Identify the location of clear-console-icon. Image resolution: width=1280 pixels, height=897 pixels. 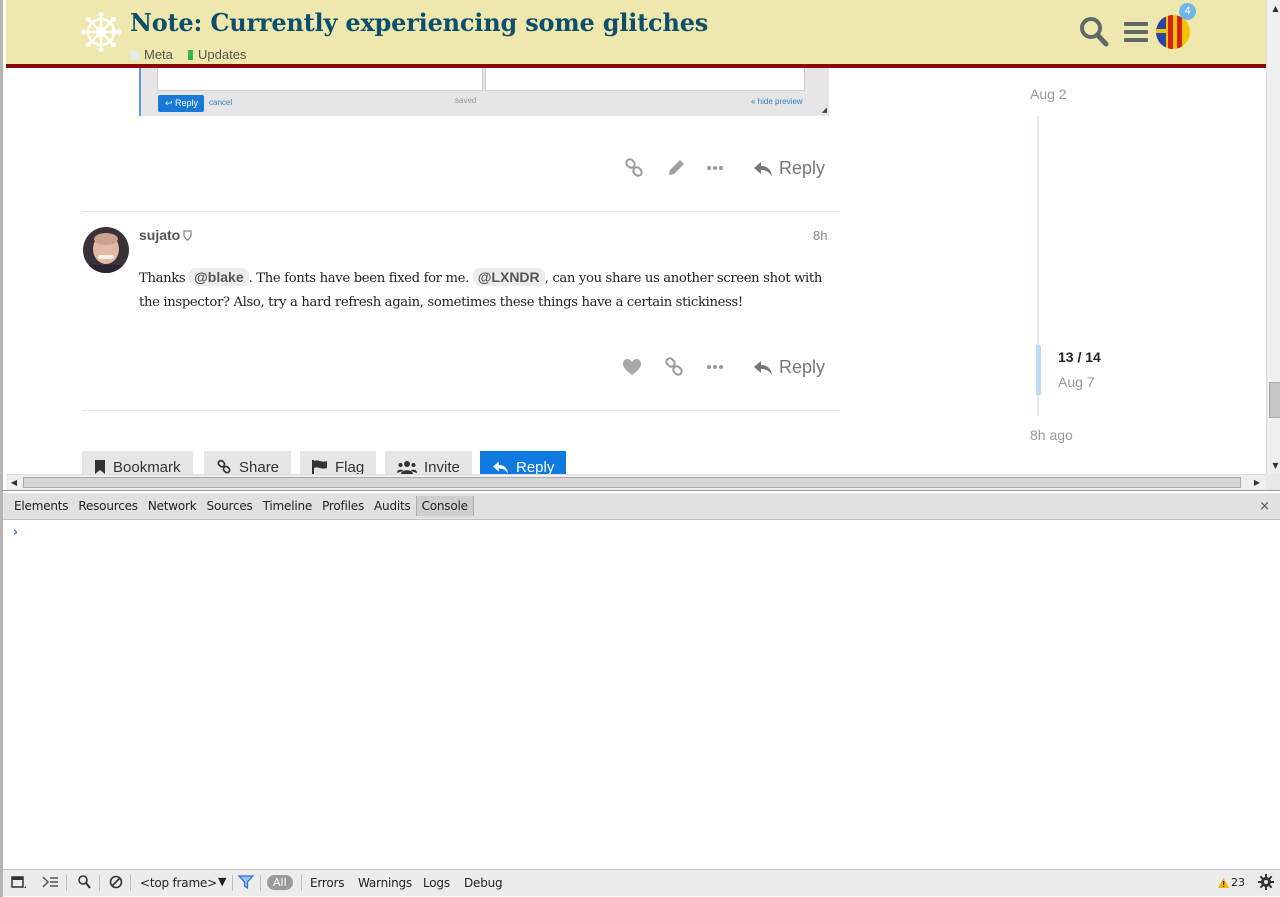
(116, 883).